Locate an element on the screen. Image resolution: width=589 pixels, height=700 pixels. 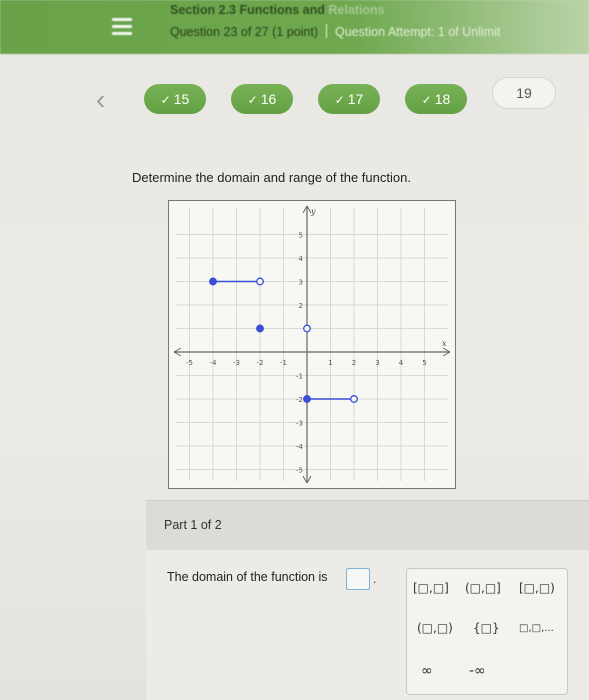
y-tick-label: 2 is located at coordinates (301, 306).